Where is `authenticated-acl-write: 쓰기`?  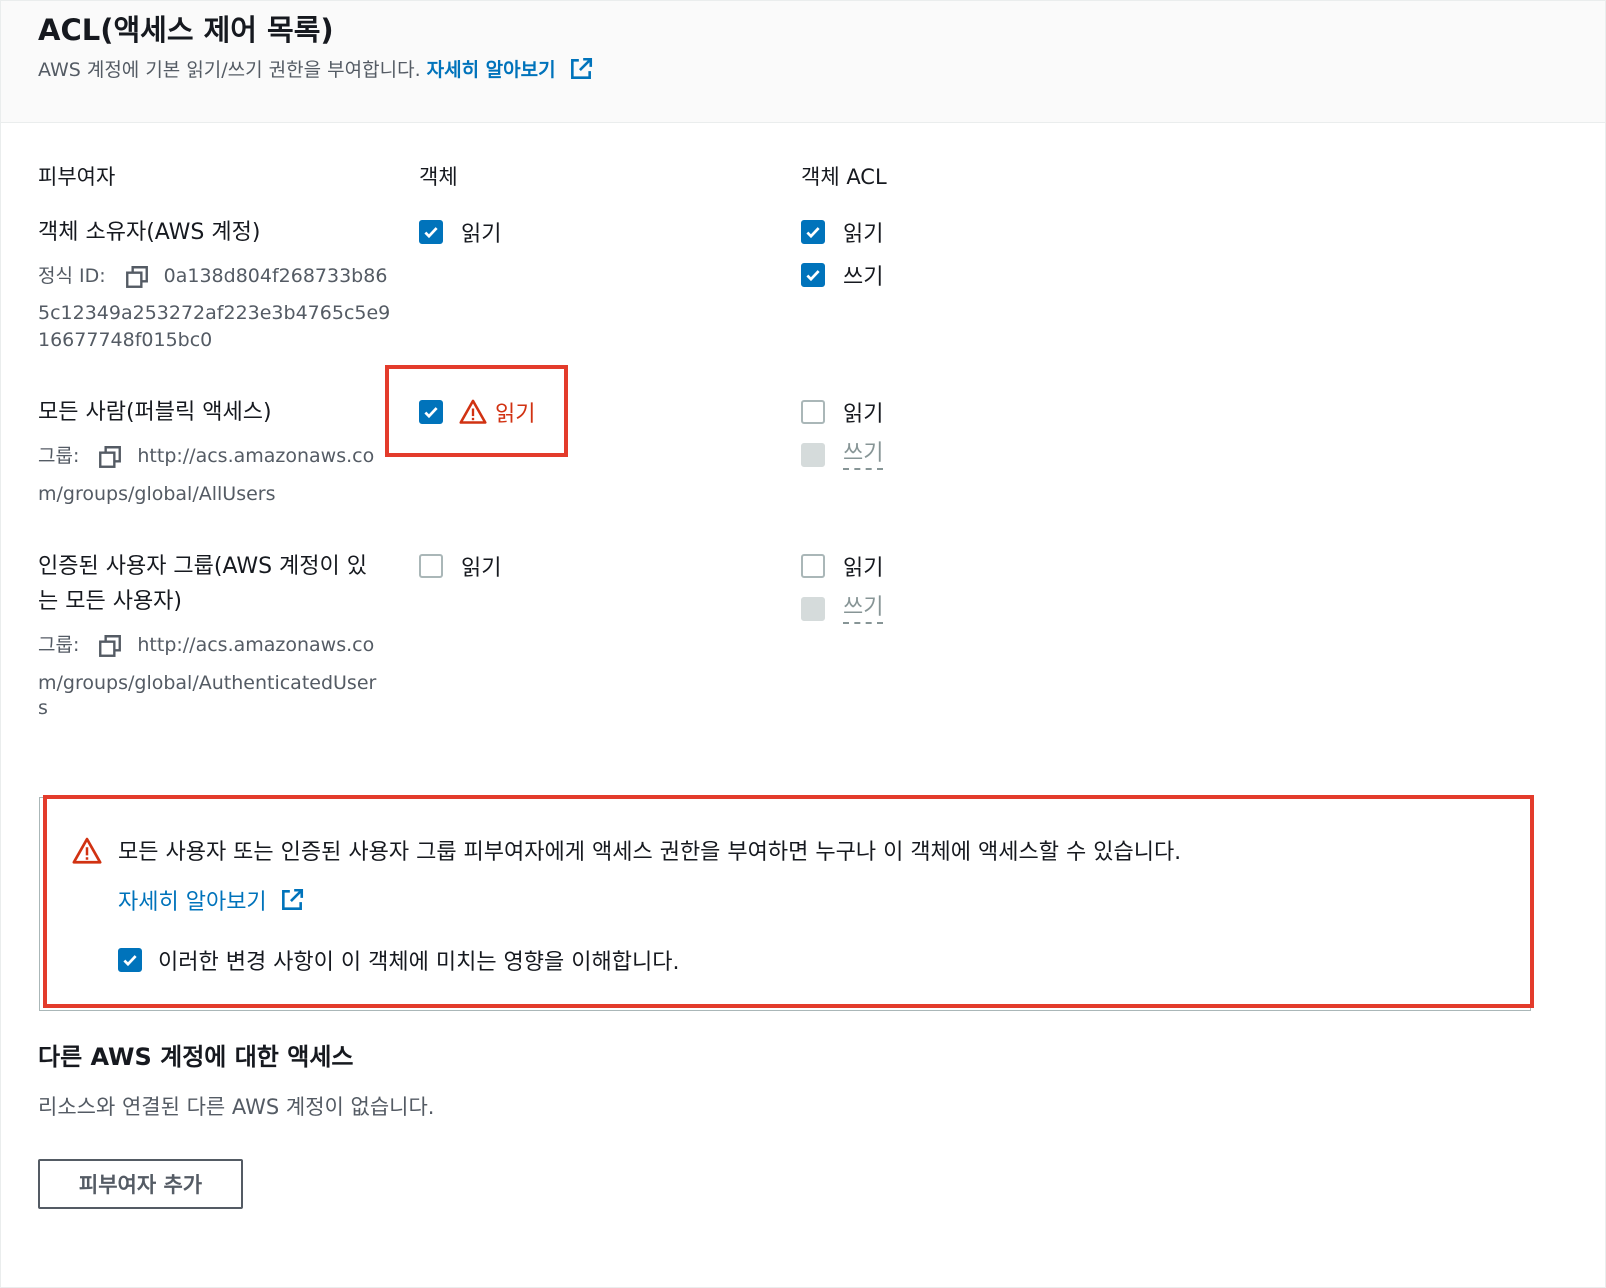 authenticated-acl-write: 쓰기 is located at coordinates (842, 609).